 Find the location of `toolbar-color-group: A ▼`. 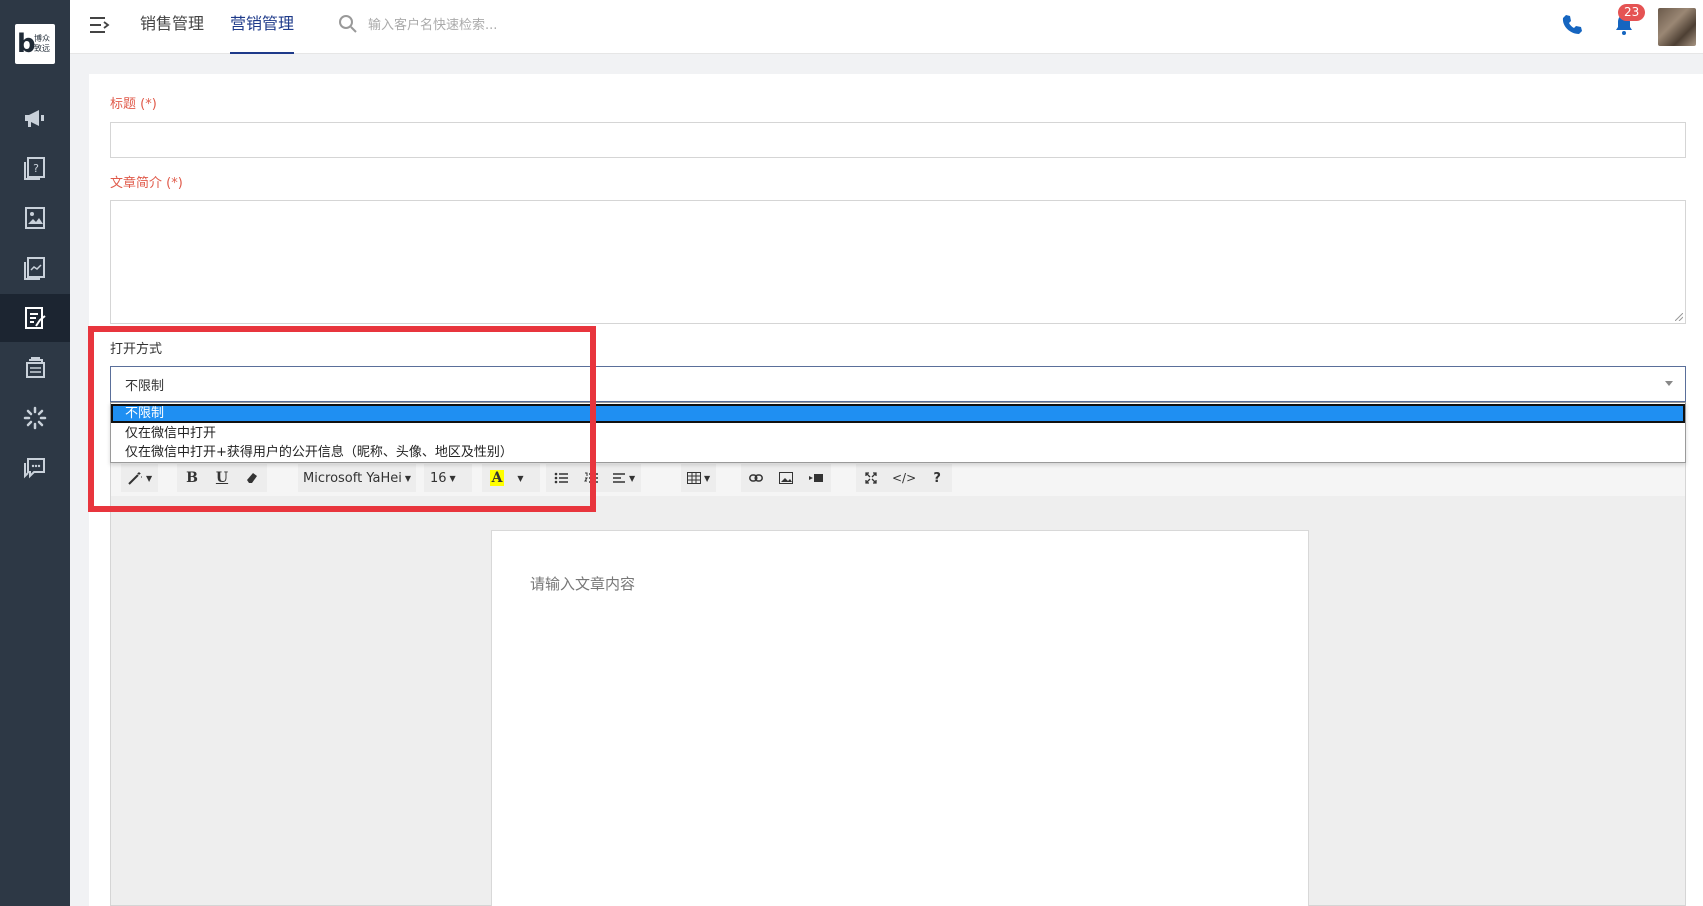

toolbar-color-group: A ▼ is located at coordinates (511, 478).